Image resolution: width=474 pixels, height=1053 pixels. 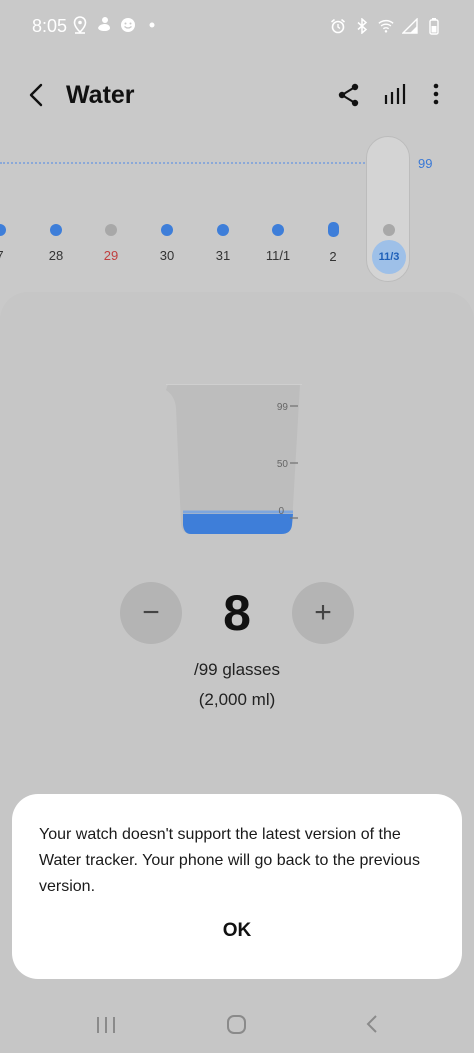 I want to click on status-time: 8:05, so click(x=50, y=26).